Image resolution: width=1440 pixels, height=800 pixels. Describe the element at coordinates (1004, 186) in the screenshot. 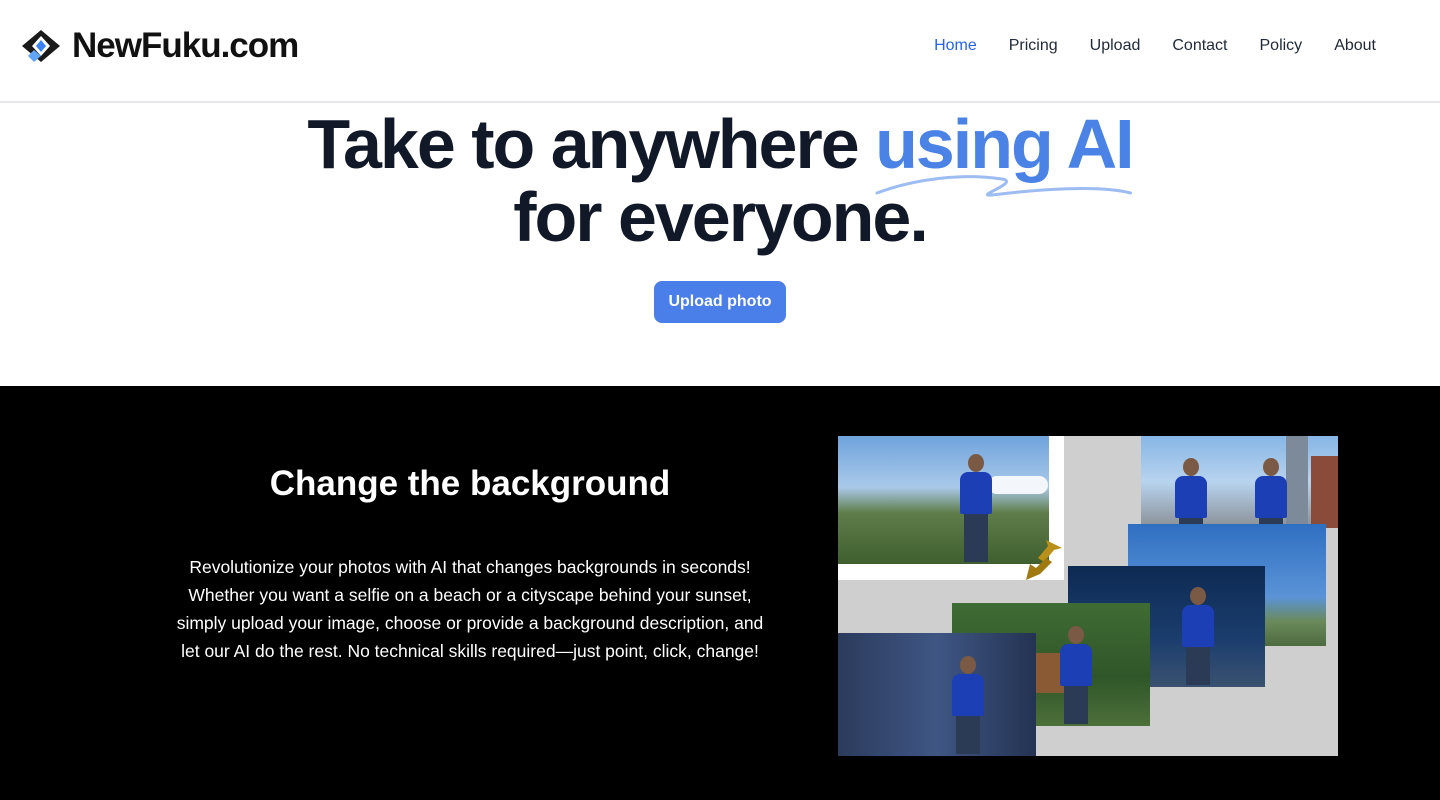

I see `scribble-underline-icon` at that location.